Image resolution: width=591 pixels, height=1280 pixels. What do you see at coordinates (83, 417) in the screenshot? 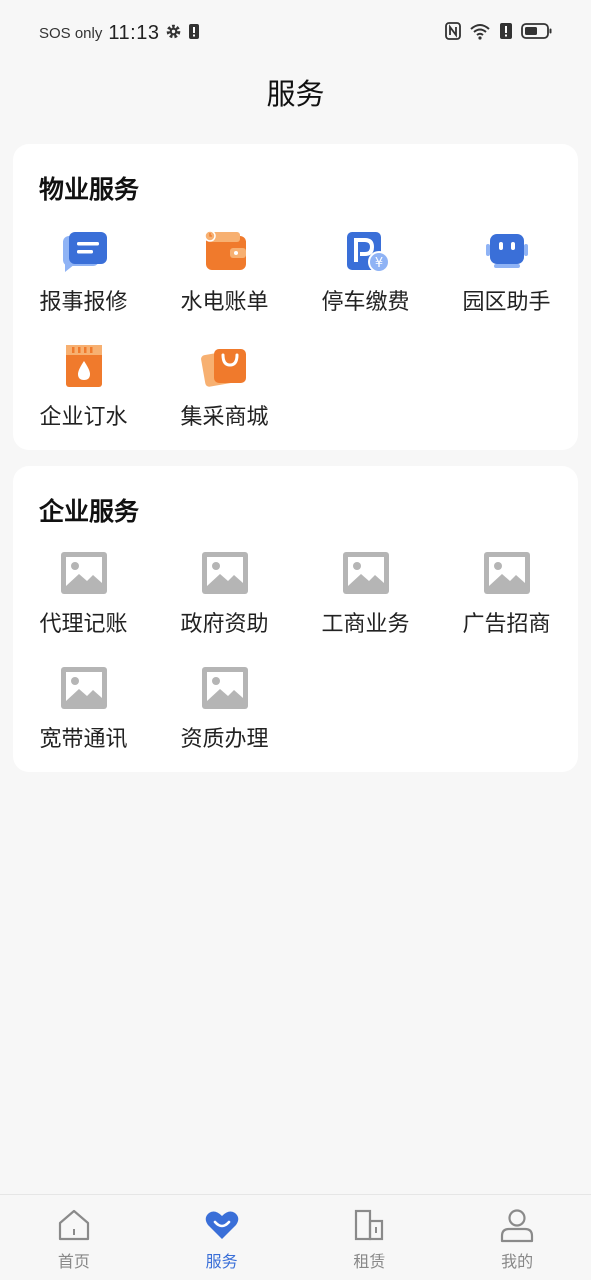
I see `service-item-label: 企业订水` at bounding box center [83, 417].